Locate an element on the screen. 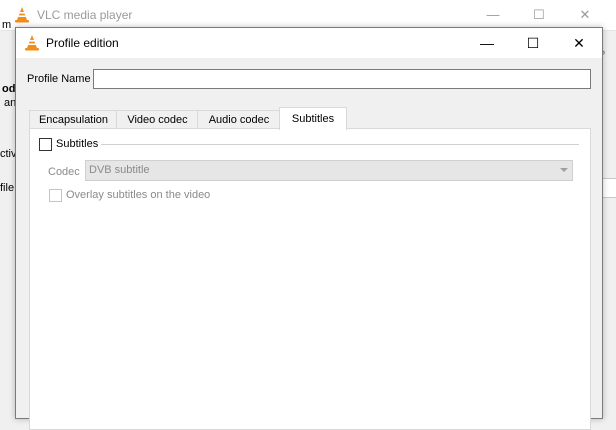  bg-text-fragment: m is located at coordinates (7, 25).